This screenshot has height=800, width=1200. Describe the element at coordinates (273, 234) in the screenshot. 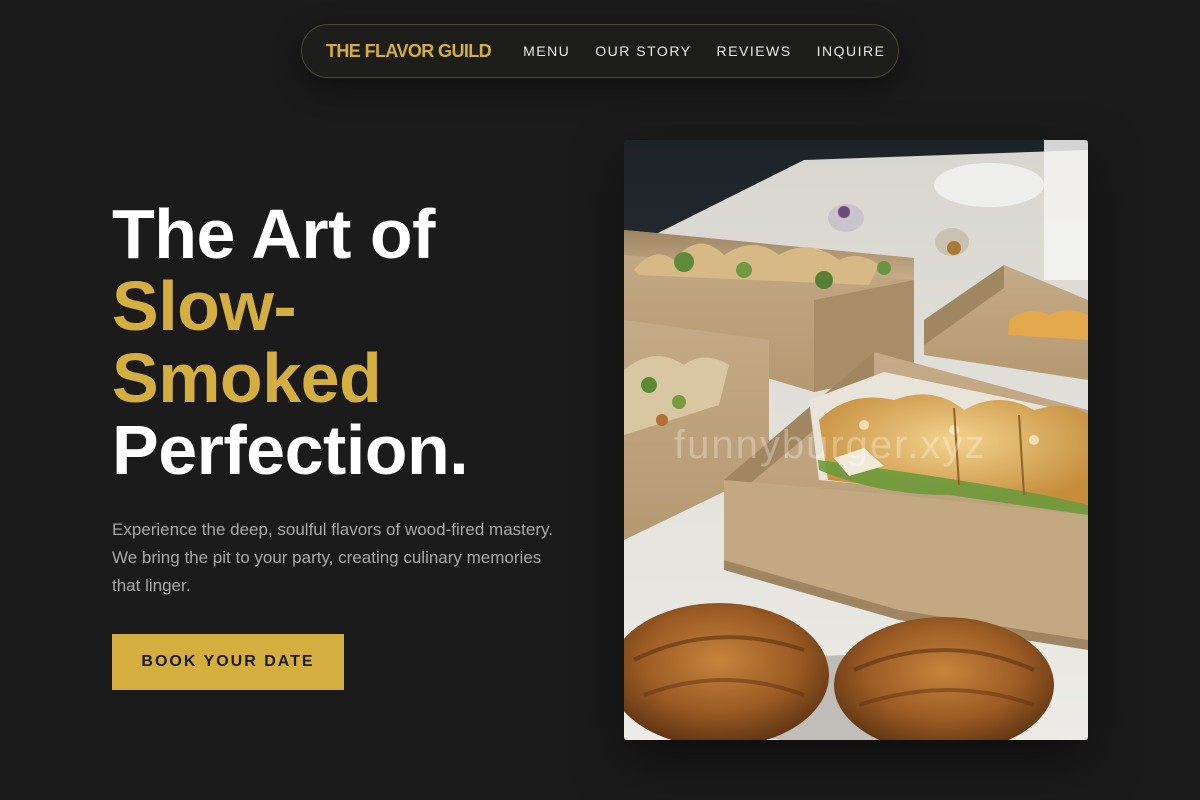

I see `headline-line-1: The Art of` at that location.